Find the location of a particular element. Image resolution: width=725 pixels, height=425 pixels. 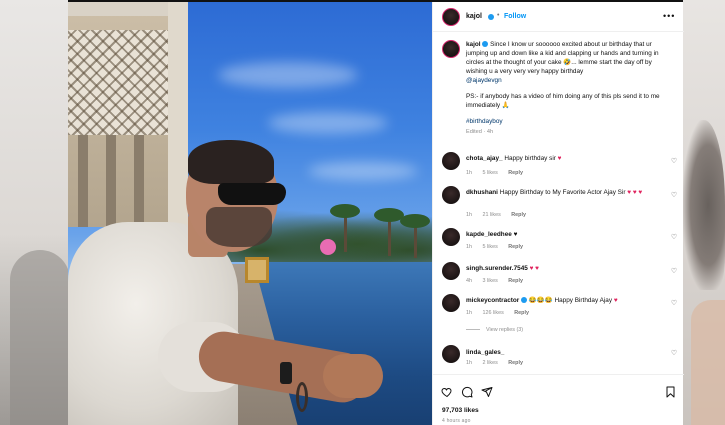

bracelet is located at coordinates (302, 397).